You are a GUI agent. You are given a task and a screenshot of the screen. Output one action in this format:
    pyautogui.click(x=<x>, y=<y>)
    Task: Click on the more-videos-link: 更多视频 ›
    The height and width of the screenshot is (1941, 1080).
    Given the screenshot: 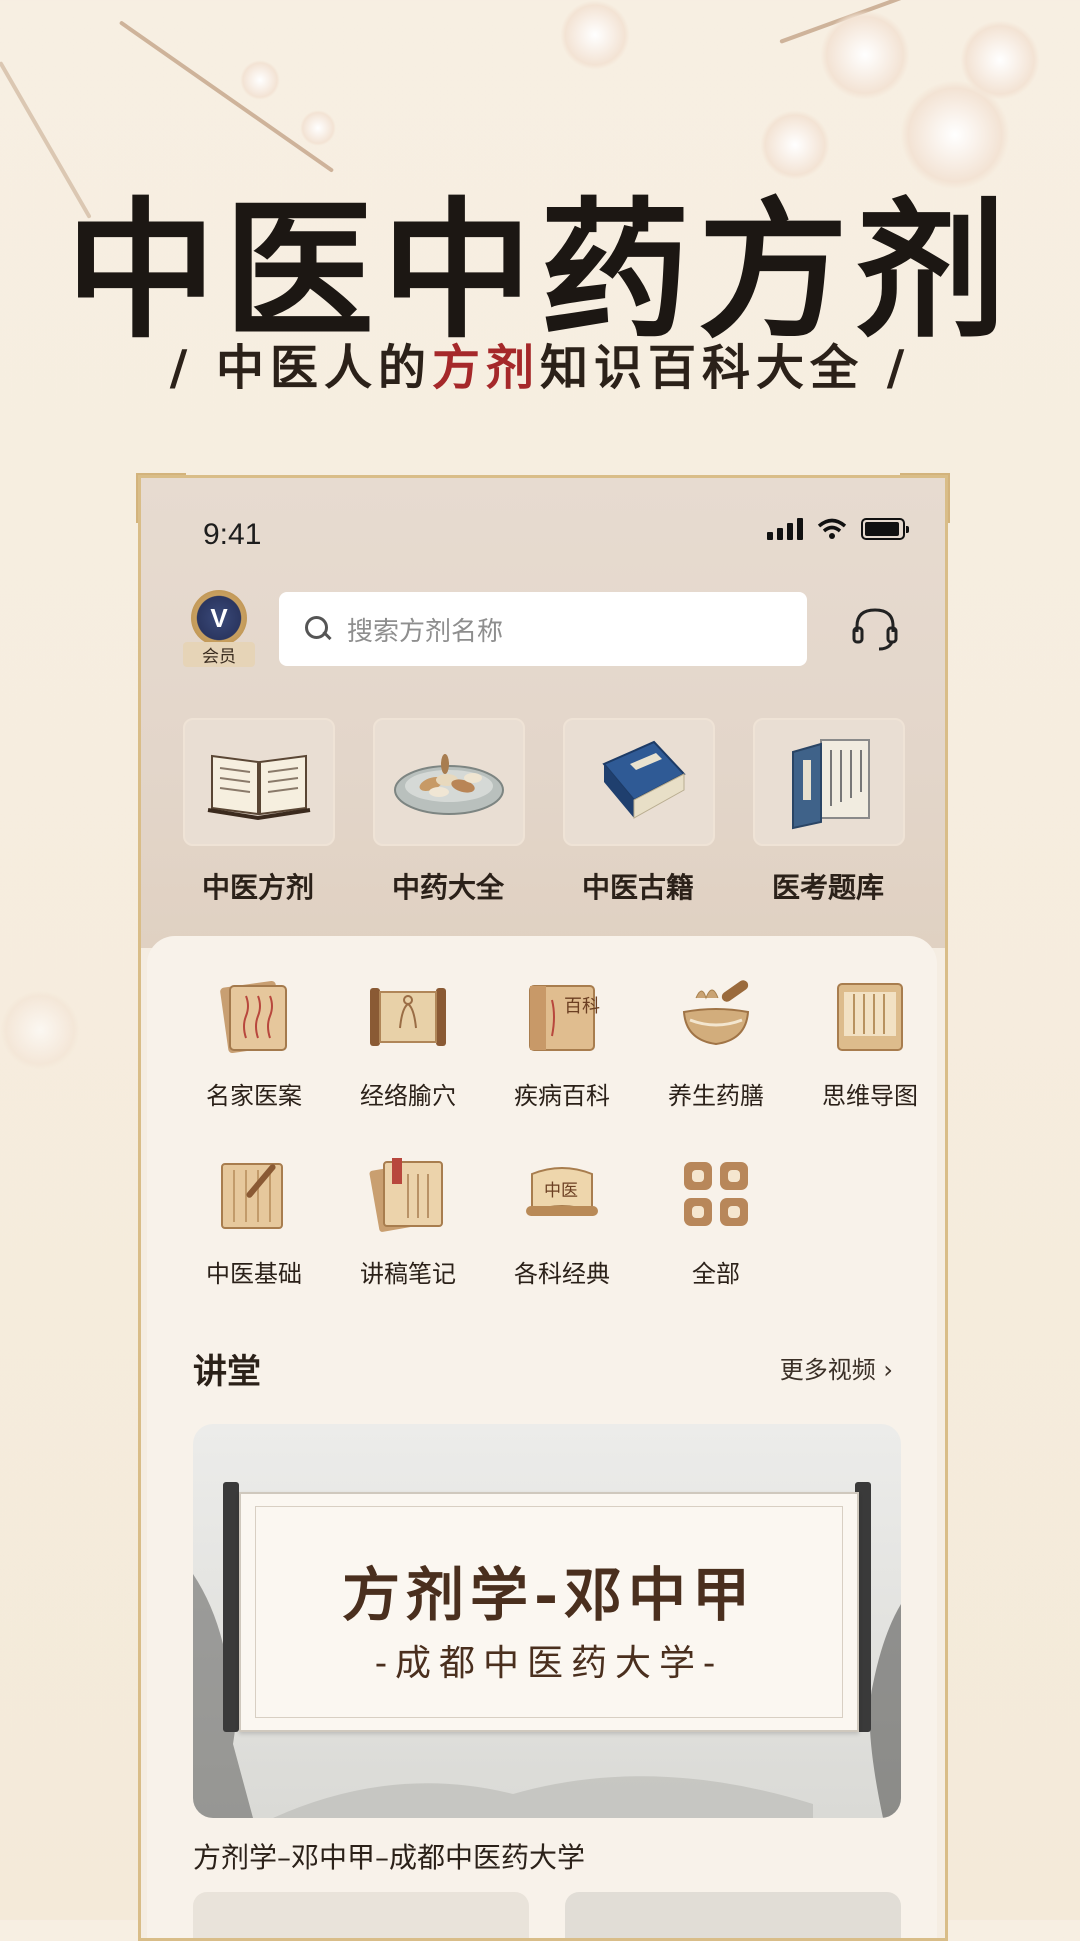 What is the action you would take?
    pyautogui.click(x=836, y=1367)
    